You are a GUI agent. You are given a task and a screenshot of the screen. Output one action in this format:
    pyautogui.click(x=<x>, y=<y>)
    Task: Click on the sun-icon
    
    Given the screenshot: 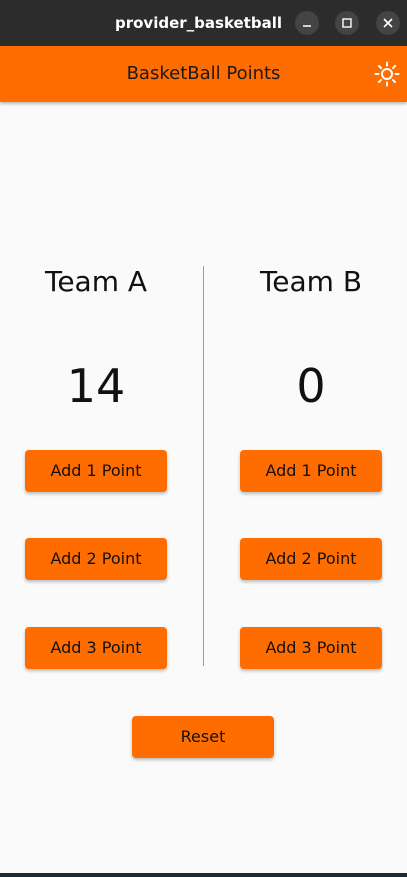 What is the action you would take?
    pyautogui.click(x=387, y=74)
    